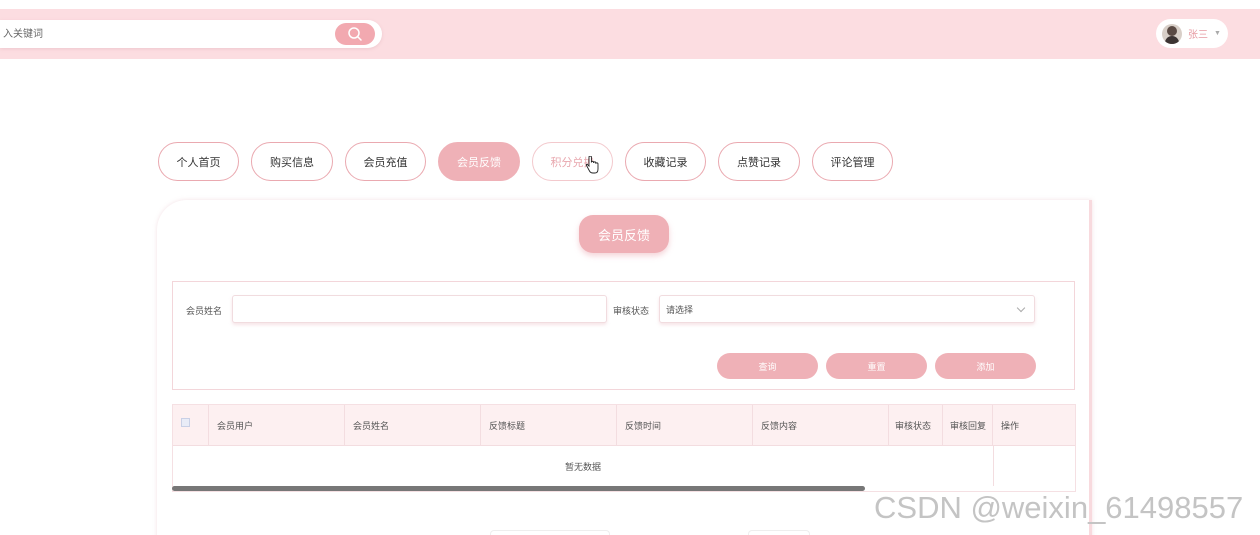  Describe the element at coordinates (549, 425) in the screenshot. I see `col-feedback-title: 反馈标题` at that location.